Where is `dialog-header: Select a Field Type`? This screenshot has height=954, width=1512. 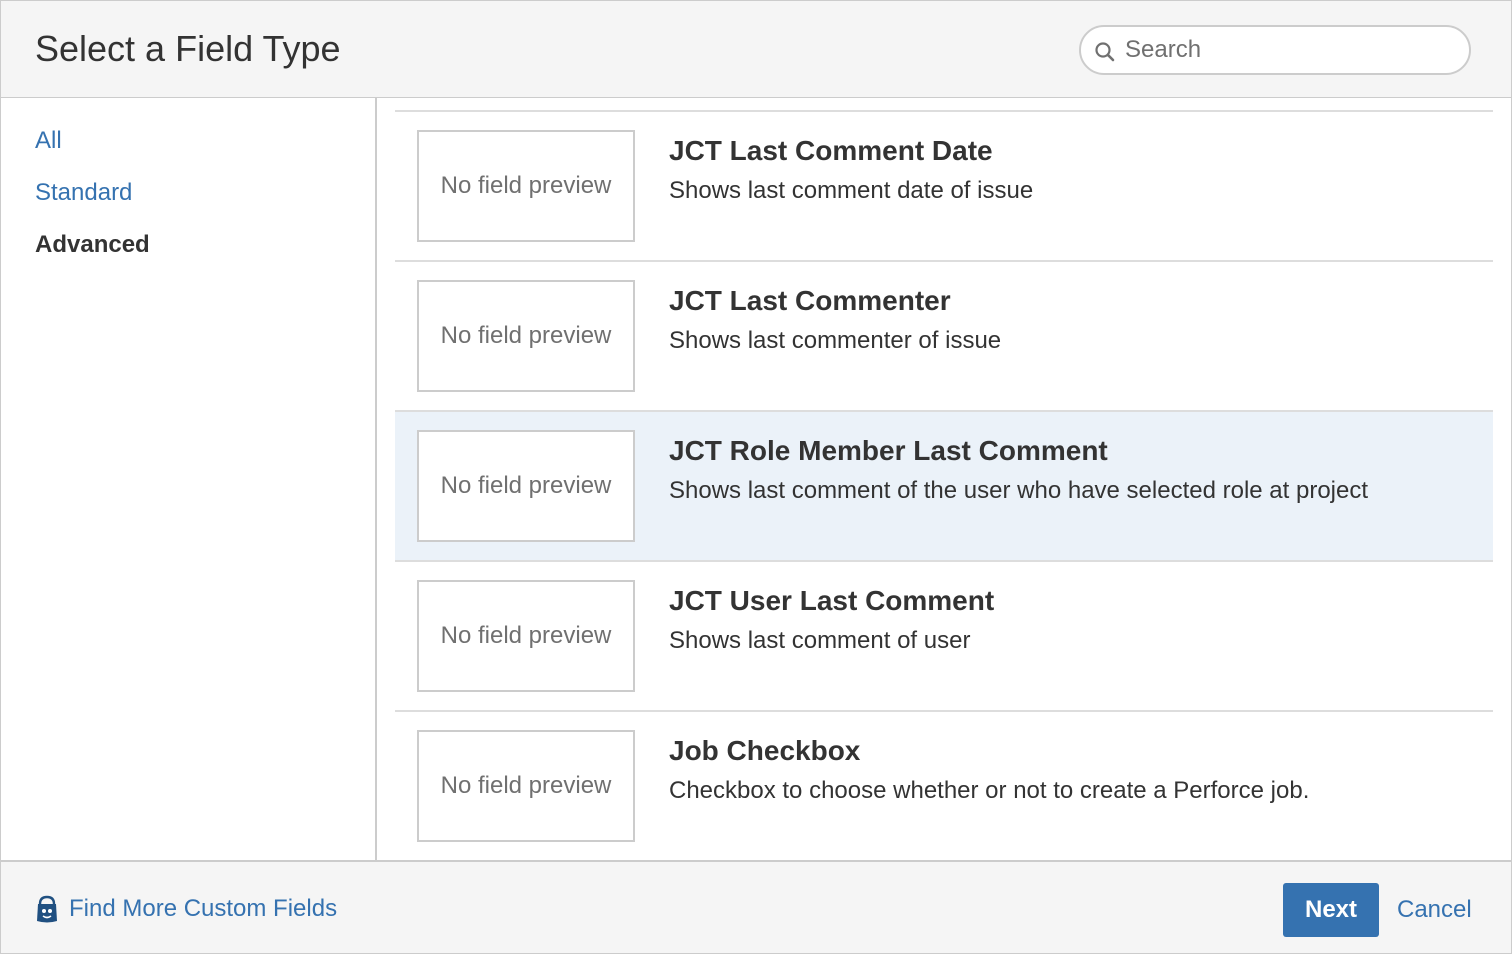 dialog-header: Select a Field Type is located at coordinates (756, 49).